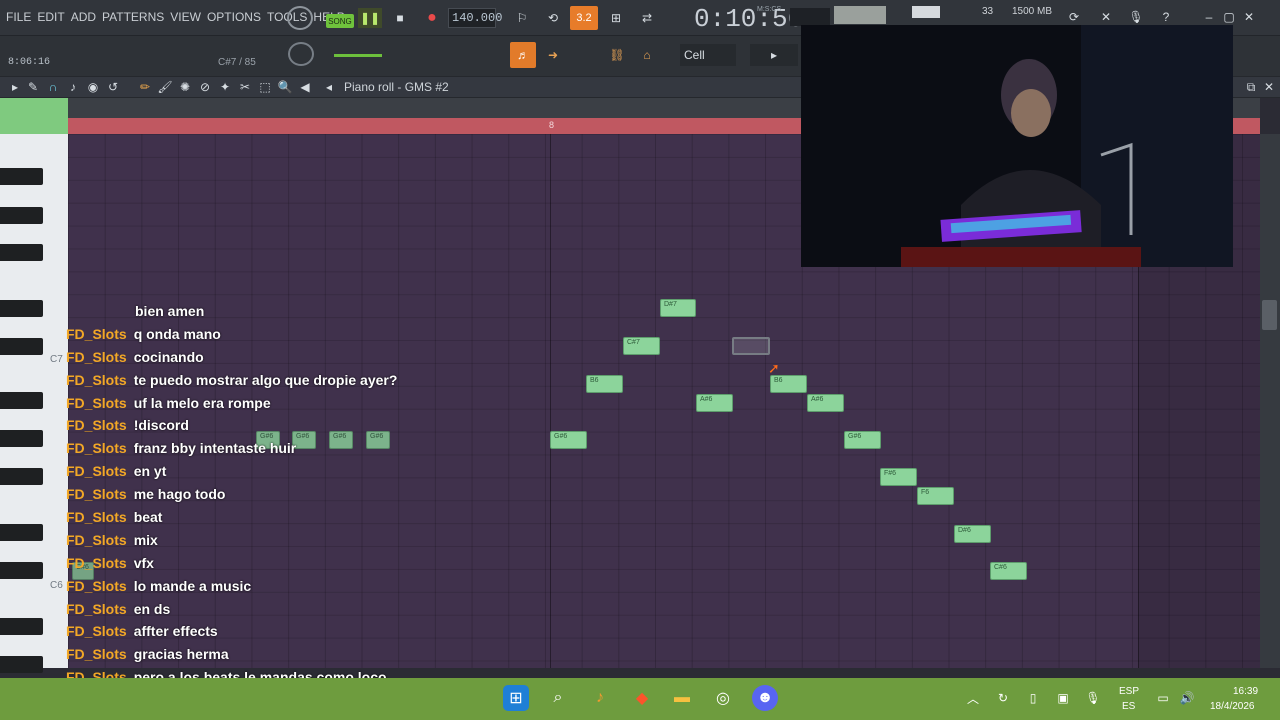 Image resolution: width=1280 pixels, height=720 pixels. I want to click on piano-roll-close-icon: ✕, so click(1269, 87).